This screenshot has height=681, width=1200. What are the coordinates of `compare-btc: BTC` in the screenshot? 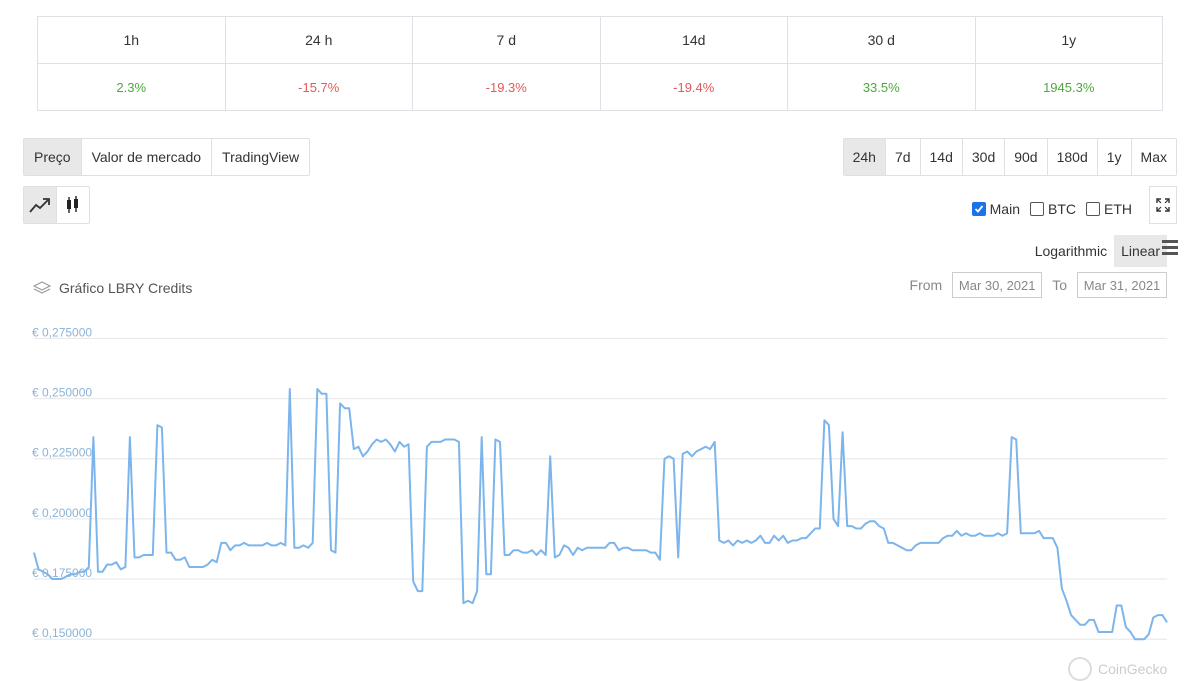 It's located at (1053, 209).